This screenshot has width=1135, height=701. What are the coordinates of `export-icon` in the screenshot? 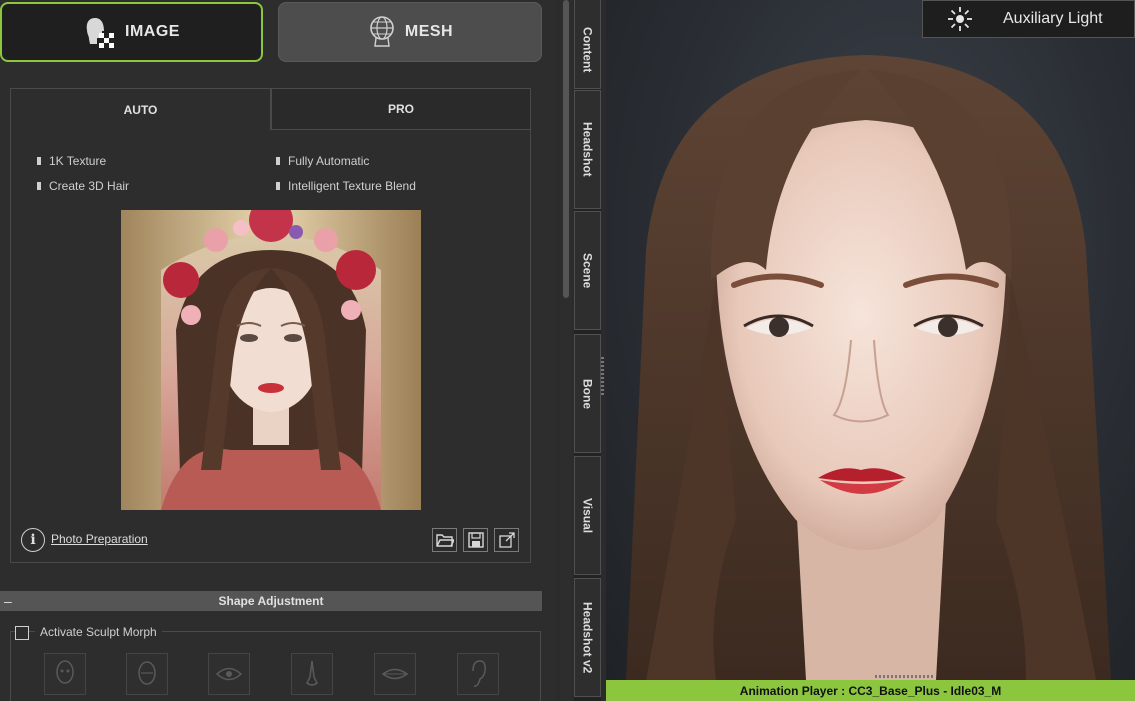 It's located at (506, 540).